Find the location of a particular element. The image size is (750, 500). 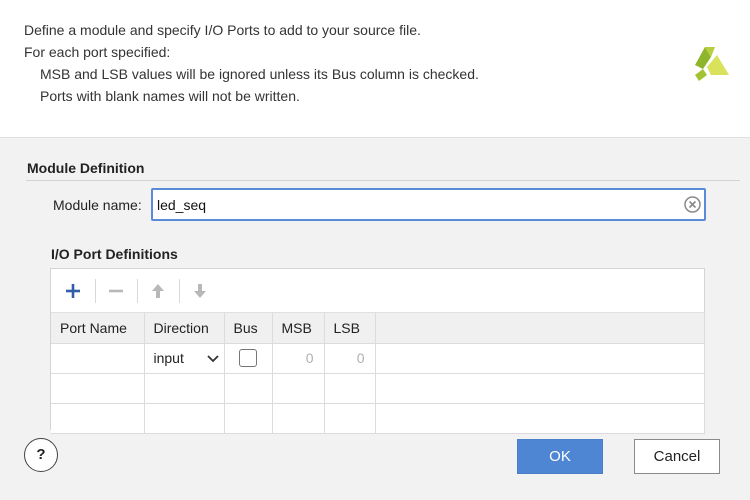

bus-checkbox is located at coordinates (248, 358).